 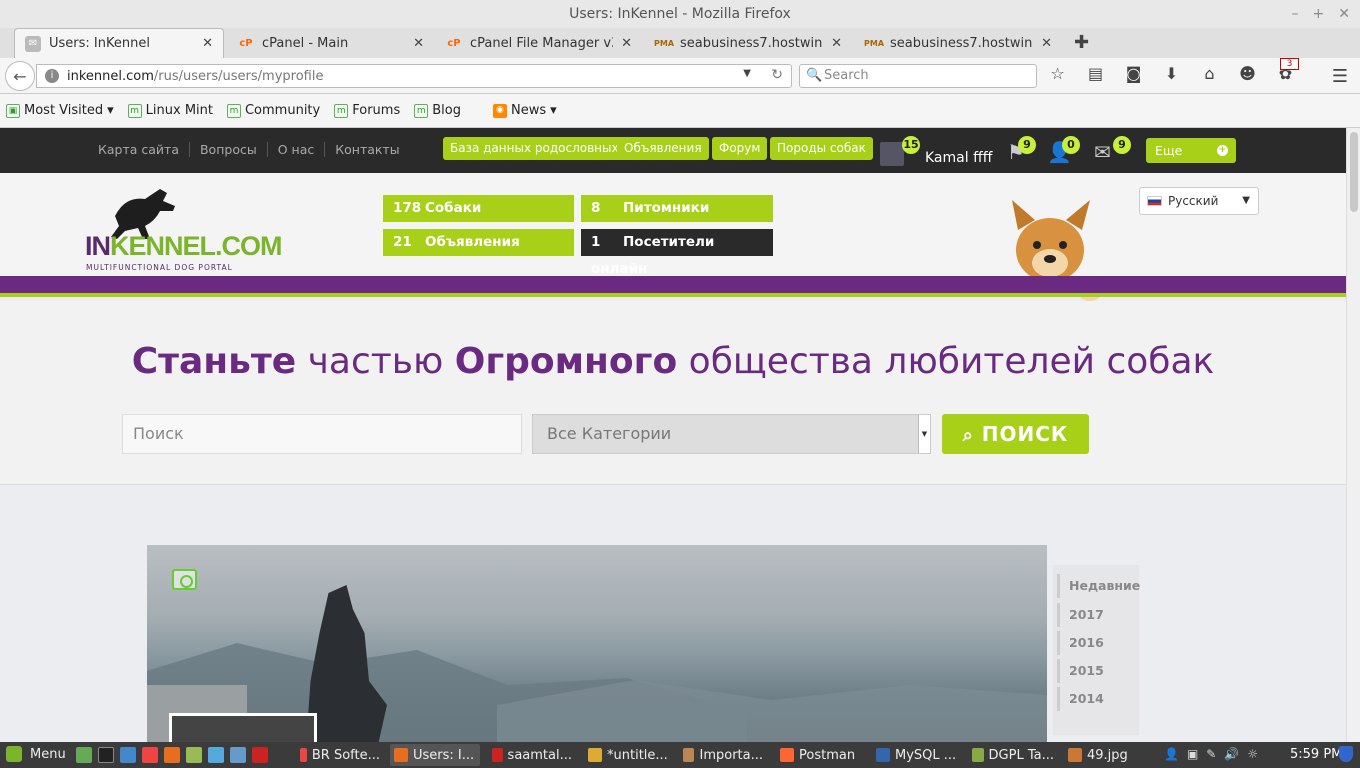 What do you see at coordinates (539, 43) in the screenshot?
I see `tab-cpanel-file-manager: cP cPanel File Manager v3 ✕` at bounding box center [539, 43].